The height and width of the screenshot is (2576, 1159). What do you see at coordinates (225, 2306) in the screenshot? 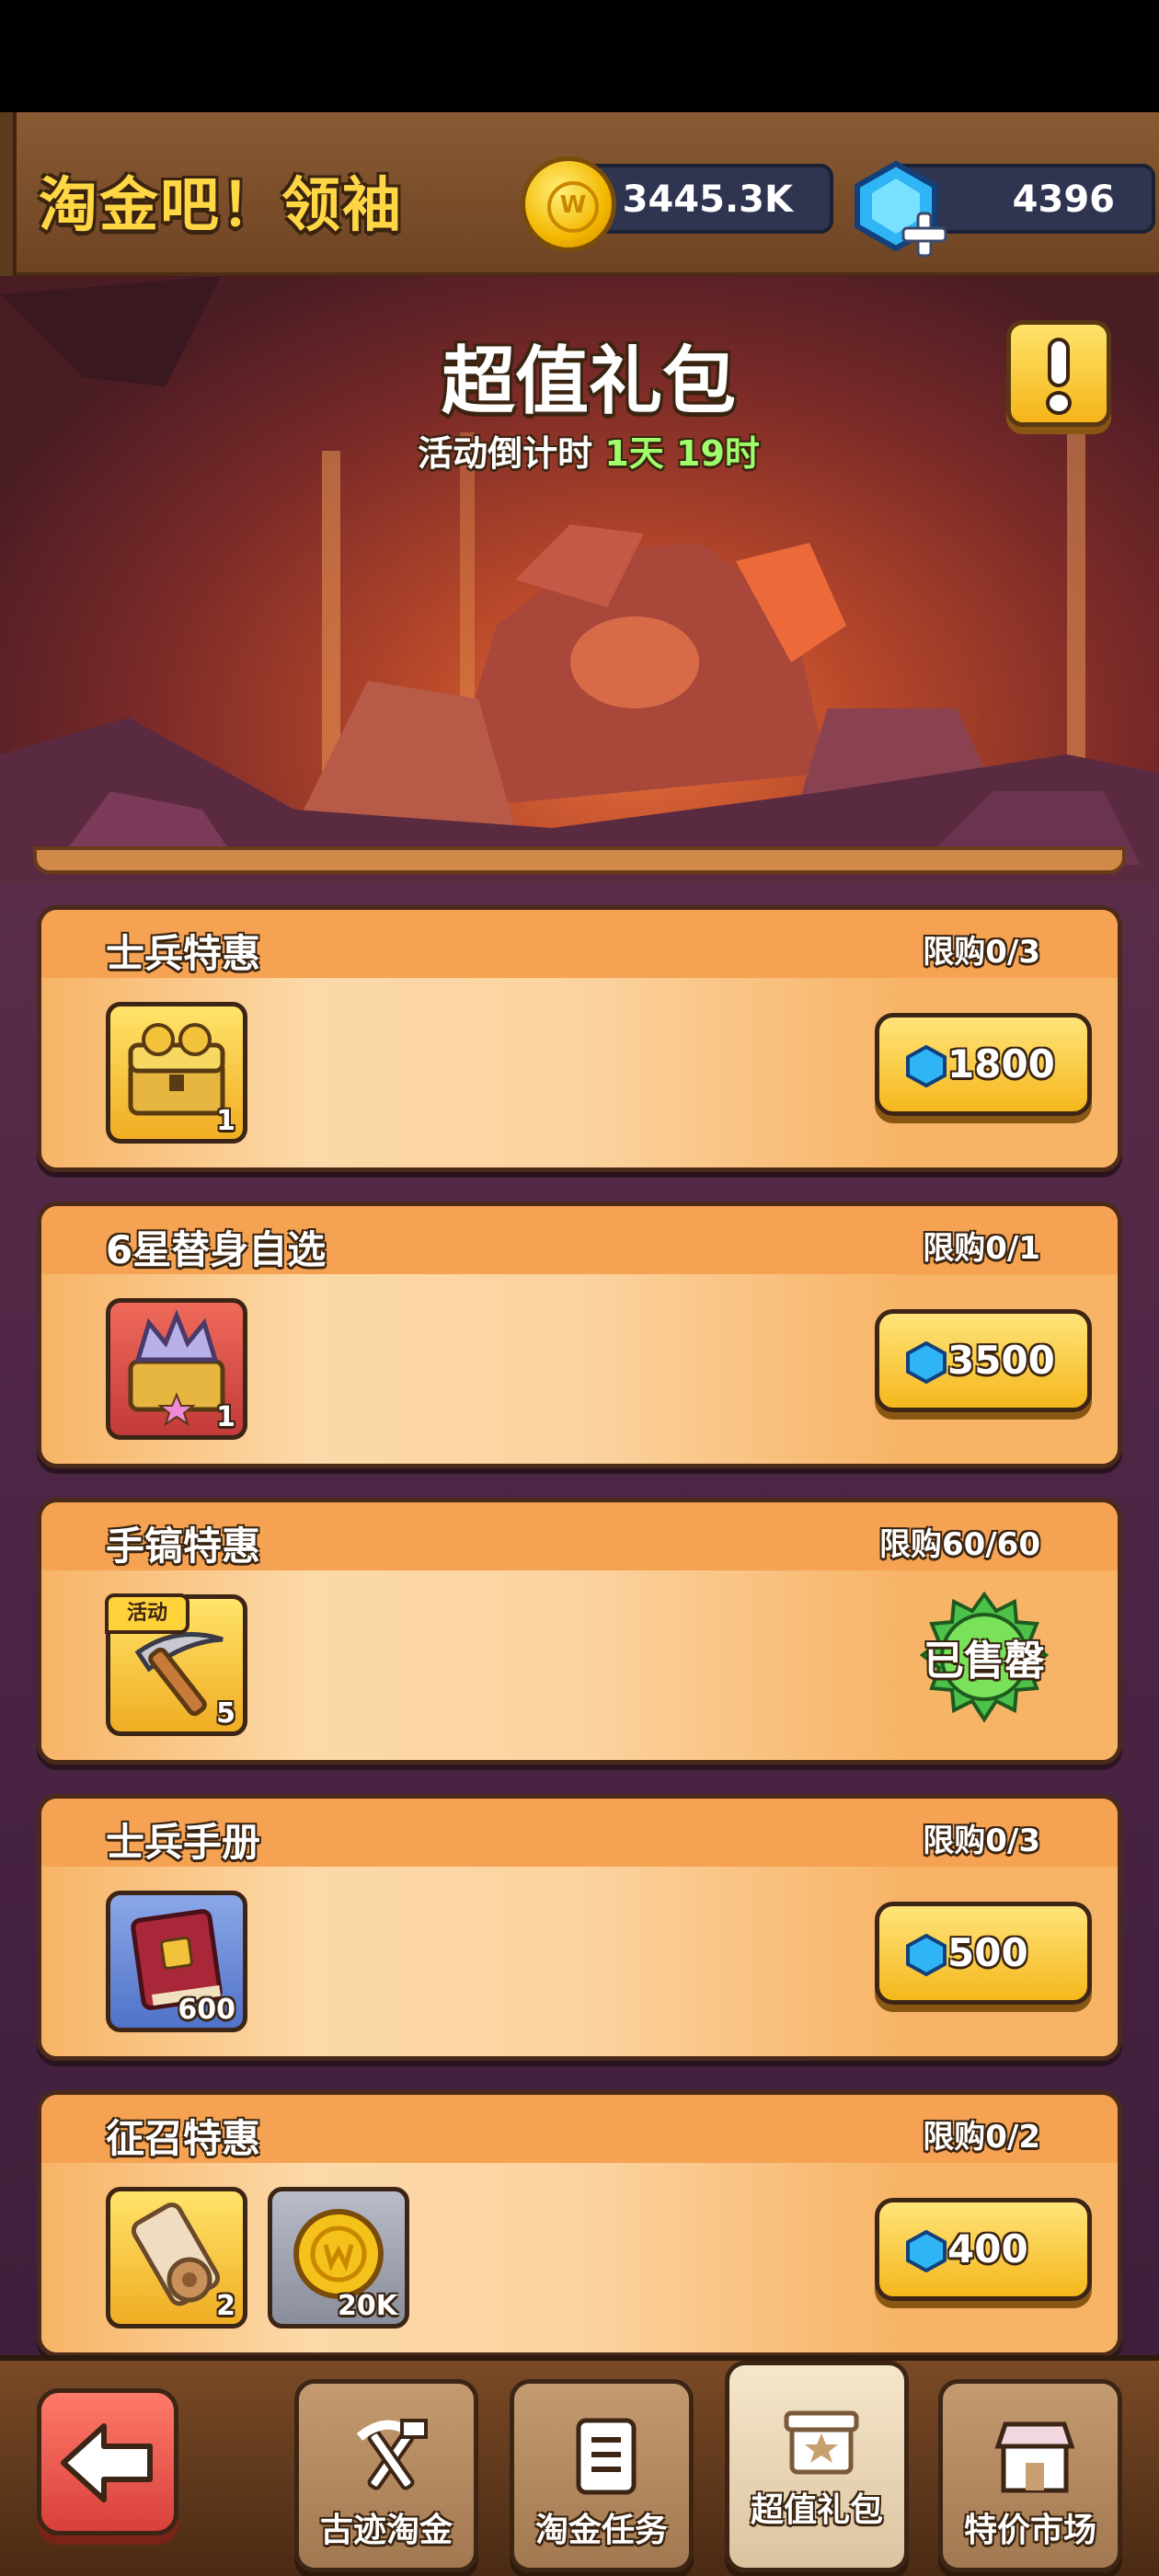
I see `item-quantity: 2` at bounding box center [225, 2306].